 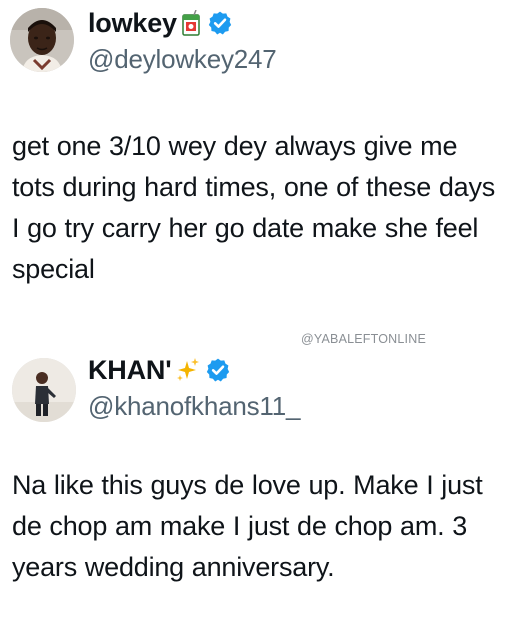 I want to click on tweet-header: lowkey @deylowkey247, so click(x=255, y=45).